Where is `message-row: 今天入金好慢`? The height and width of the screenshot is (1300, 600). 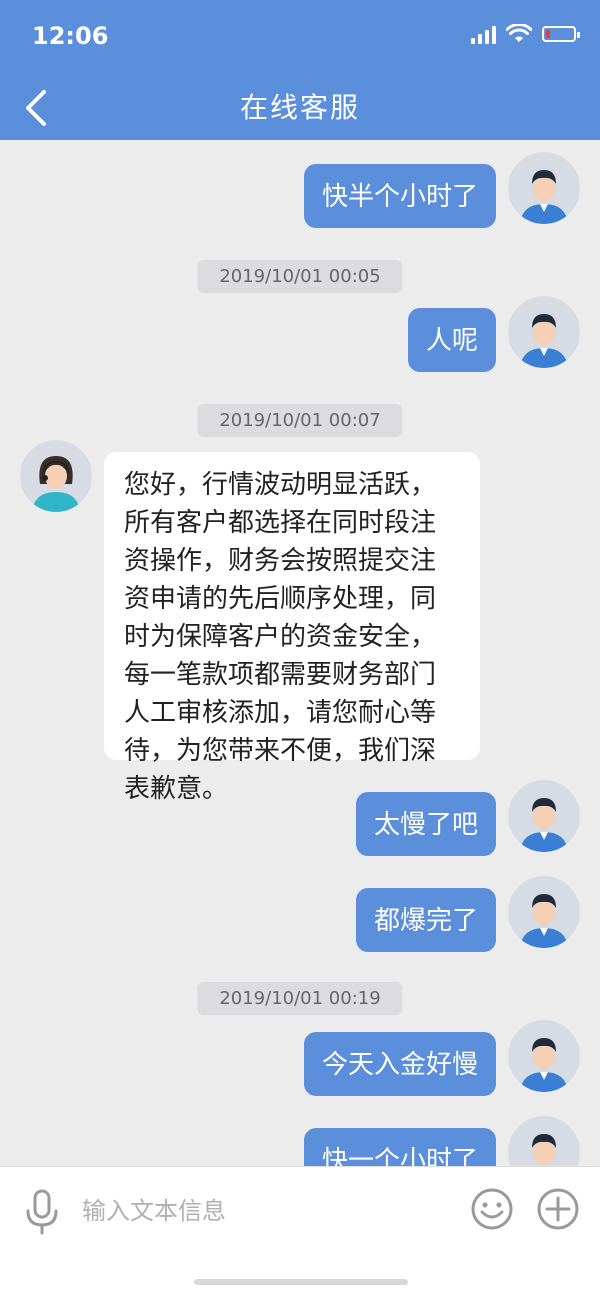 message-row: 今天入金好慢 is located at coordinates (300, 1058).